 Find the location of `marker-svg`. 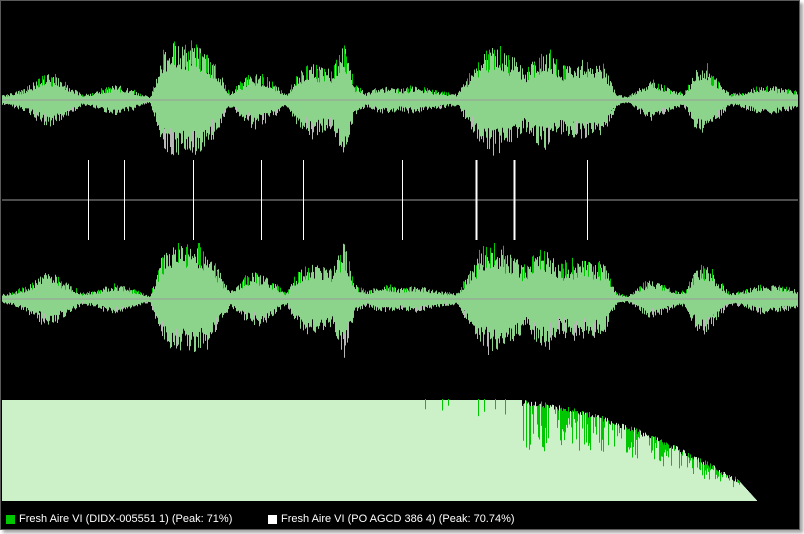

marker-svg is located at coordinates (400, 200).